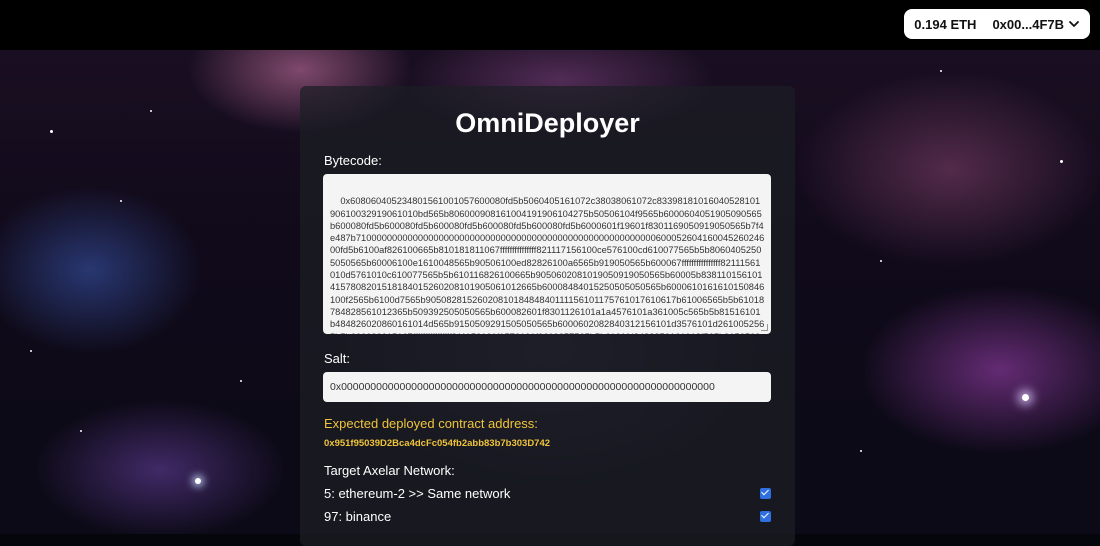 Image resolution: width=1100 pixels, height=546 pixels. I want to click on wallet-address: 0x00...4F7B, so click(1036, 24).